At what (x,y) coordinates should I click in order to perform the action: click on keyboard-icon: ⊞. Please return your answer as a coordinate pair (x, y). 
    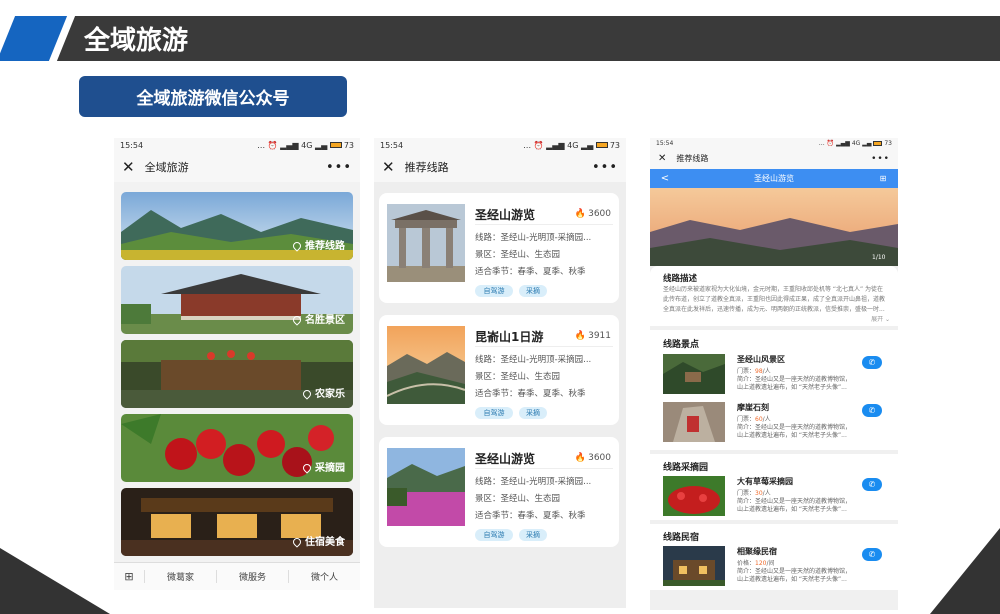
    Looking at the image, I should click on (129, 576).